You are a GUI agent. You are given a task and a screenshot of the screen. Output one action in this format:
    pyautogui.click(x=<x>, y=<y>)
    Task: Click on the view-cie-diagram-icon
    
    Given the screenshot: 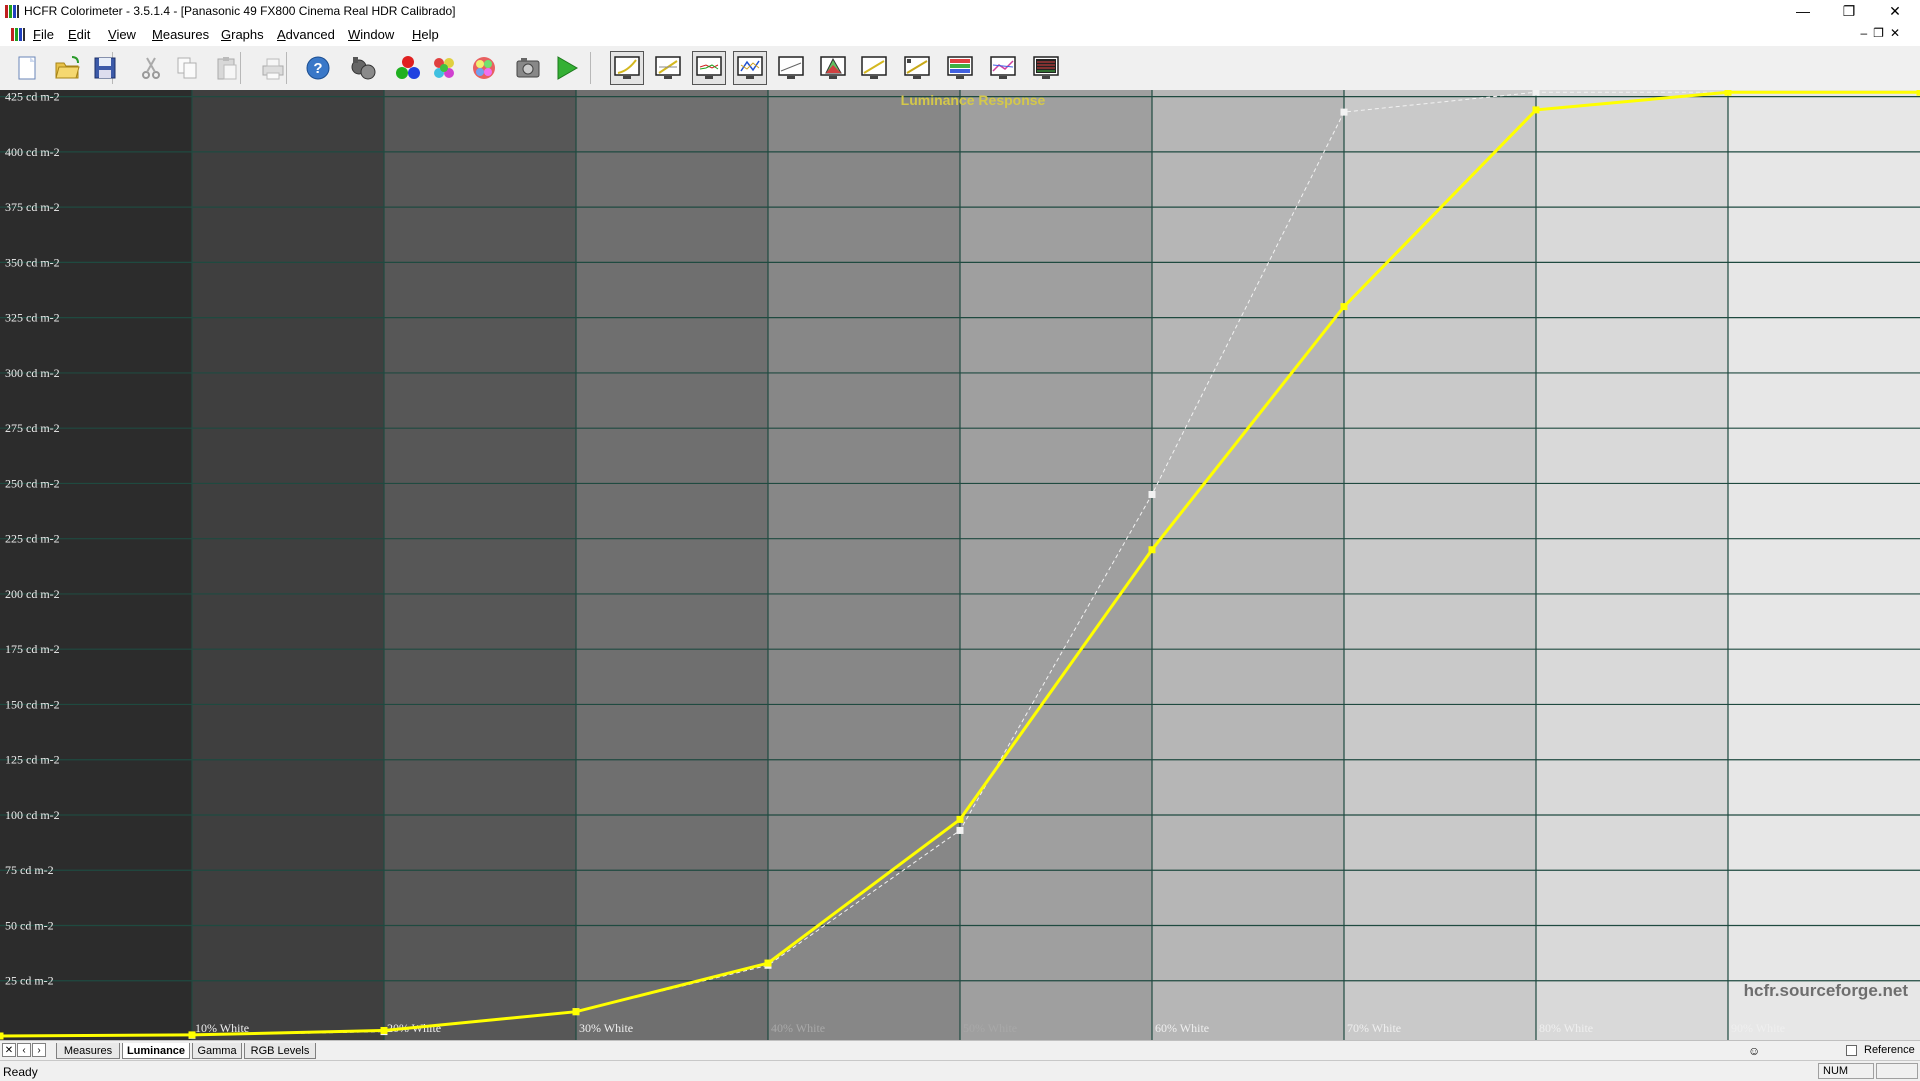 What is the action you would take?
    pyautogui.click(x=833, y=68)
    